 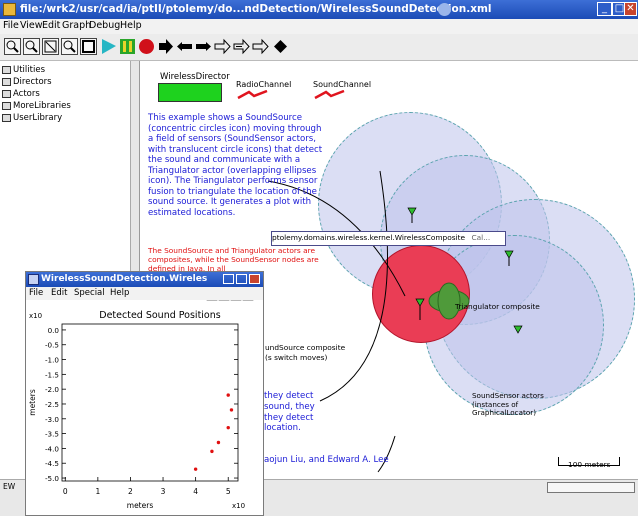 I want to click on x-tick-label: 5, so click(x=228, y=491).